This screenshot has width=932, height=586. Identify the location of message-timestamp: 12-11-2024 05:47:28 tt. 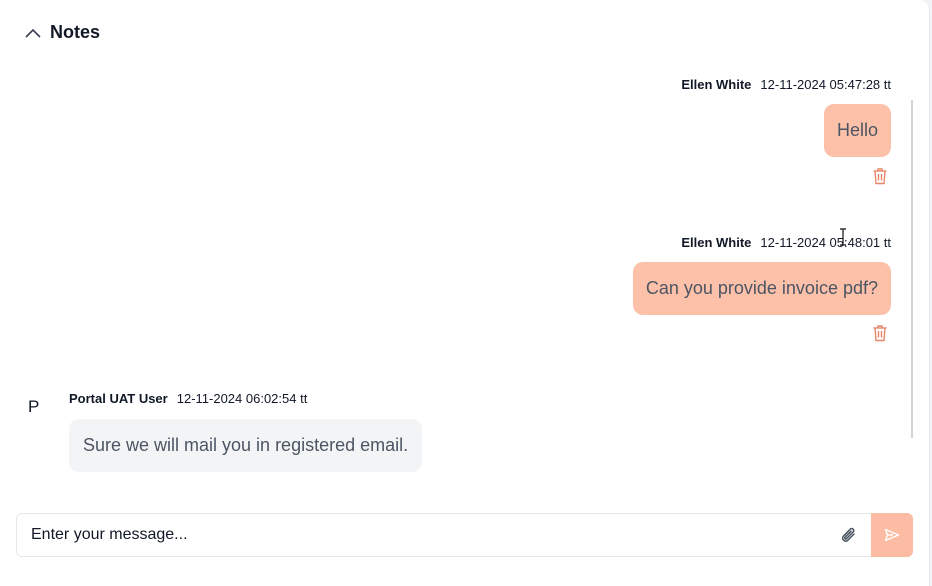
(825, 84).